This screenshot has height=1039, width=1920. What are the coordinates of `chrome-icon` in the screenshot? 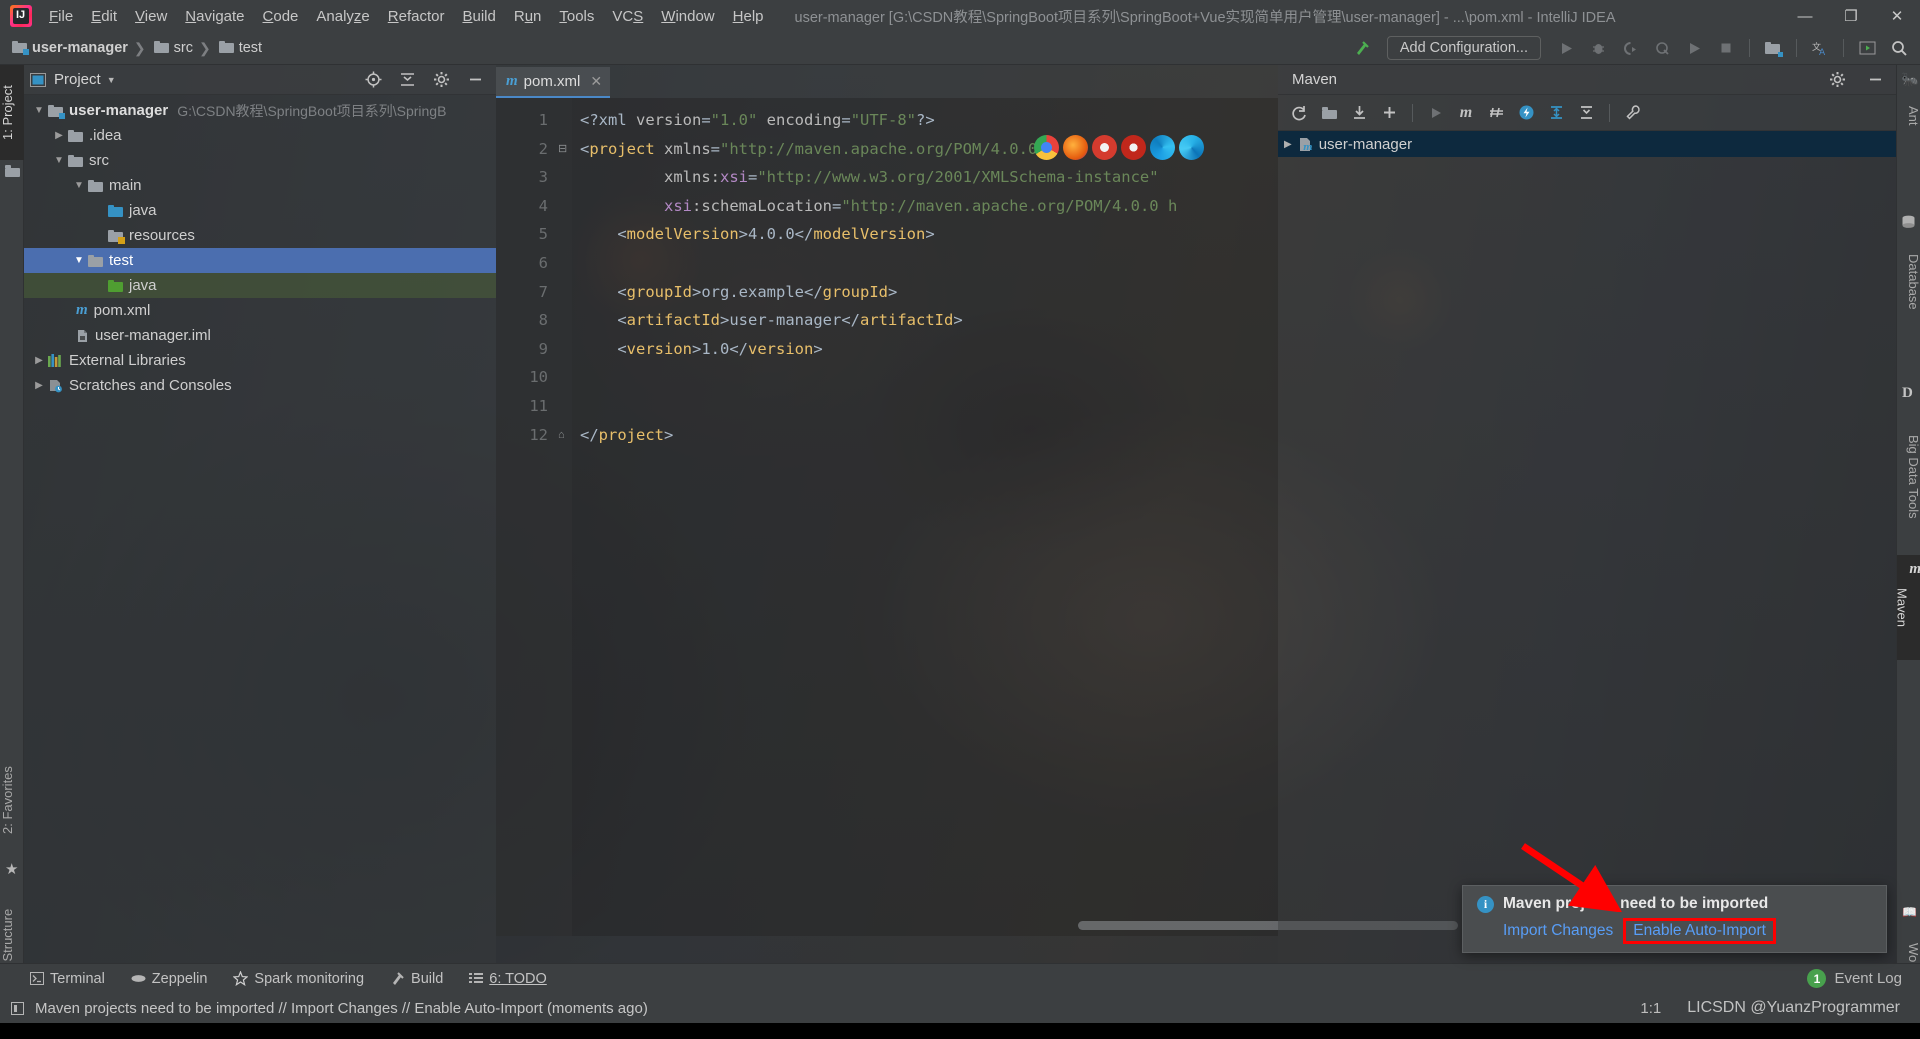 It's located at (1046, 147).